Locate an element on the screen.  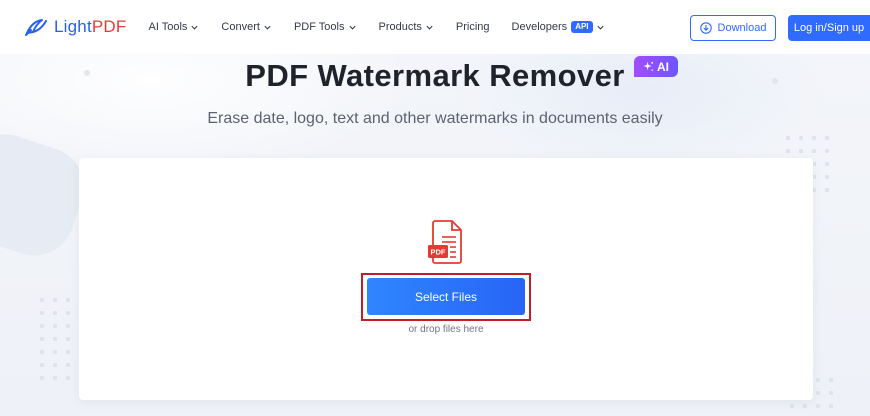
select-files-label: Select Files is located at coordinates (446, 296).